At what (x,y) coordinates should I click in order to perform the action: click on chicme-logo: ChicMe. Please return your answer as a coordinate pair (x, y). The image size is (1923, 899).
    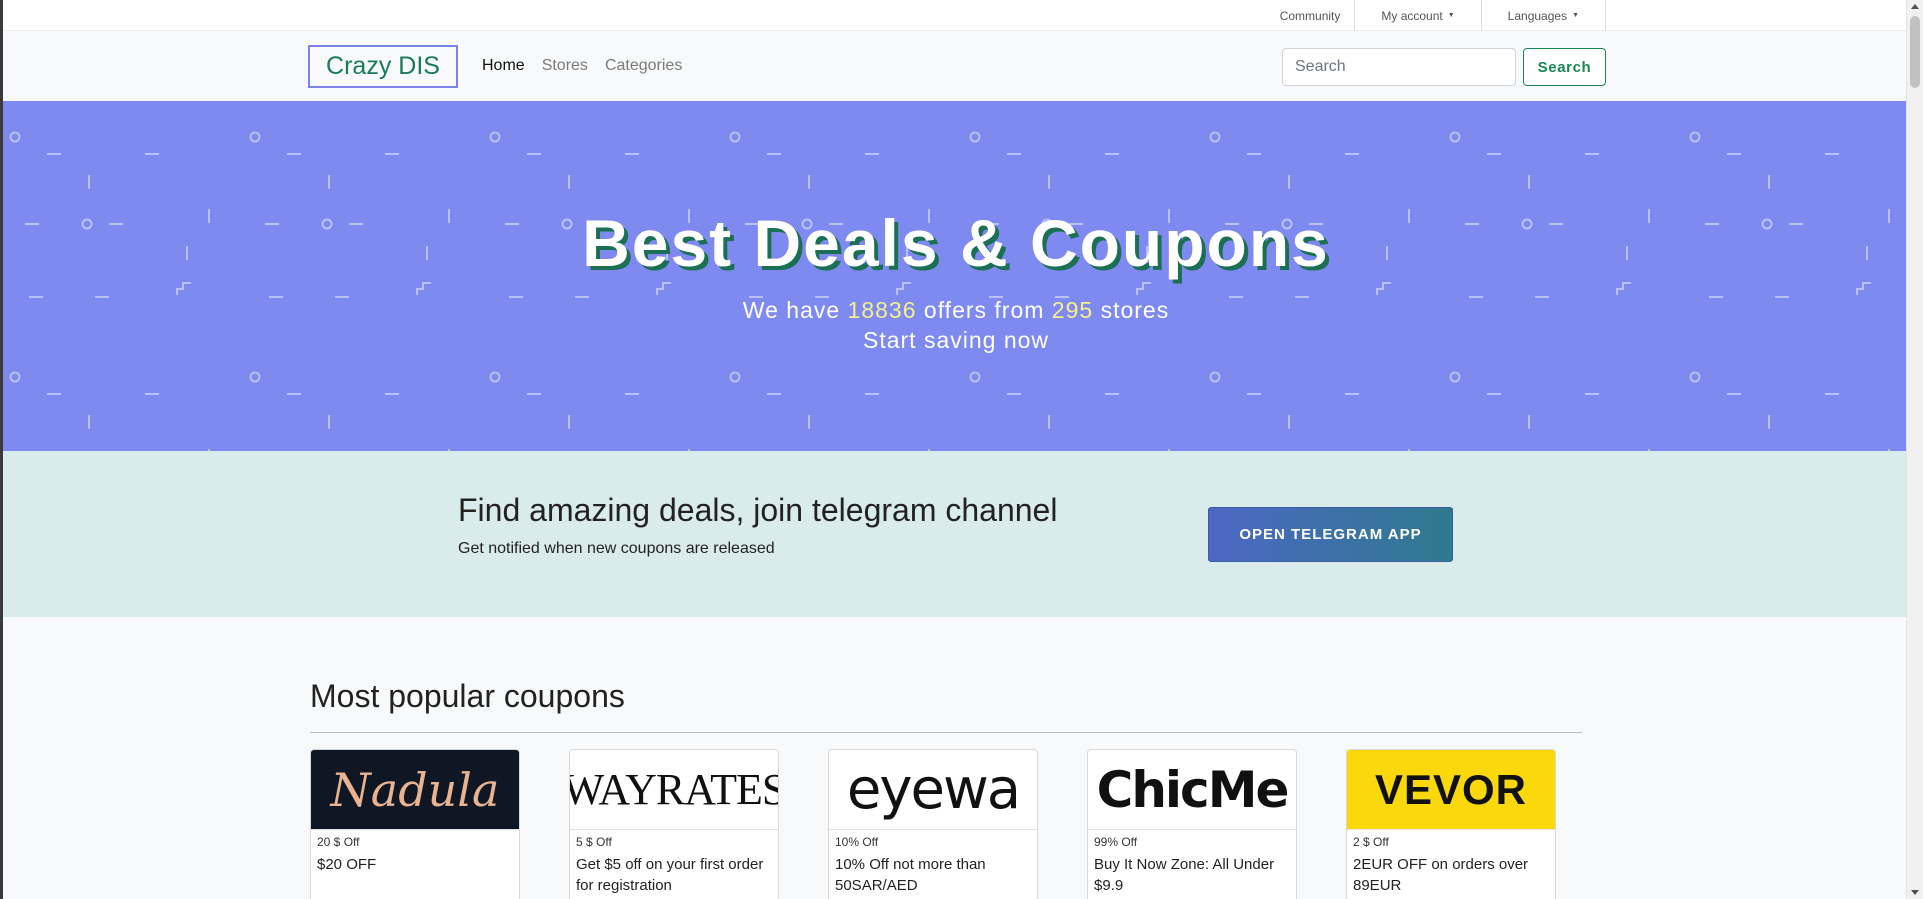
    Looking at the image, I should click on (1192, 790).